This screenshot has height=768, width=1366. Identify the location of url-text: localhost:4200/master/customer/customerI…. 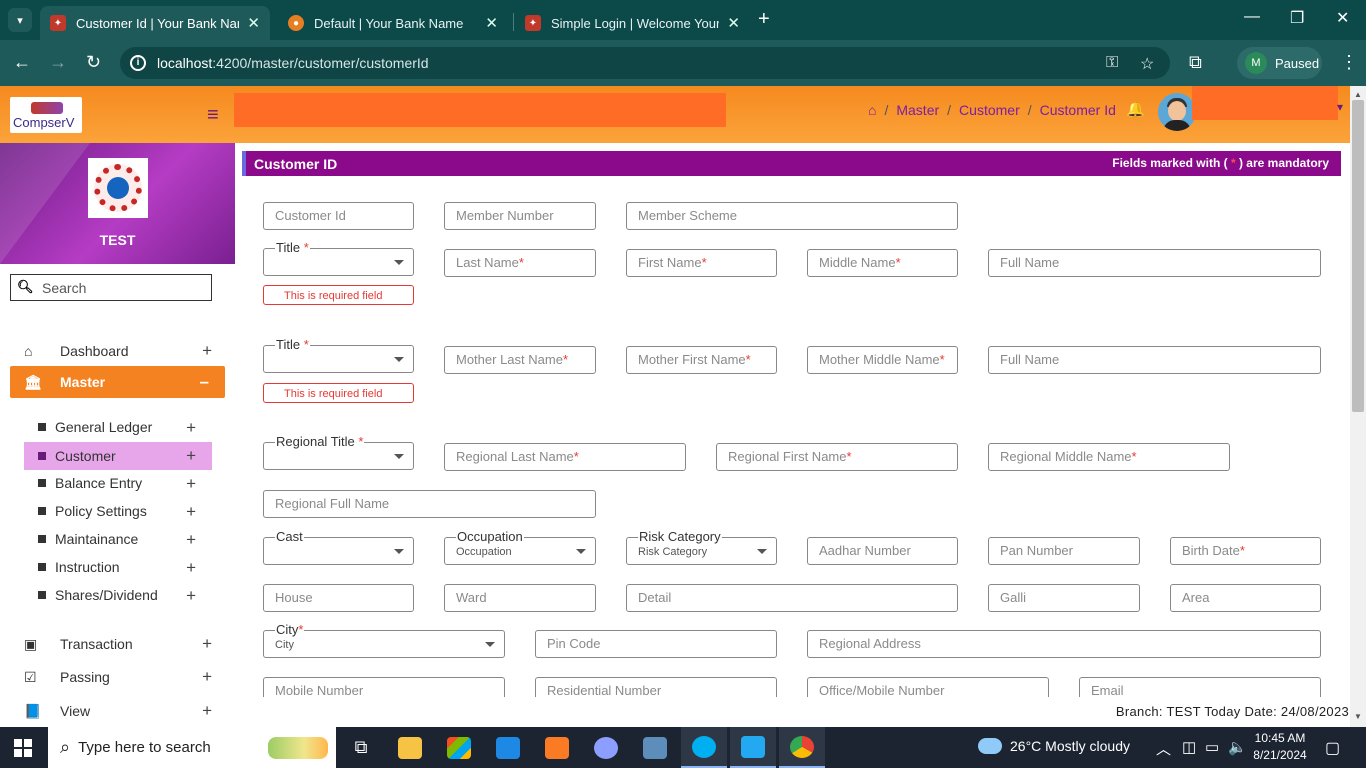
(293, 63).